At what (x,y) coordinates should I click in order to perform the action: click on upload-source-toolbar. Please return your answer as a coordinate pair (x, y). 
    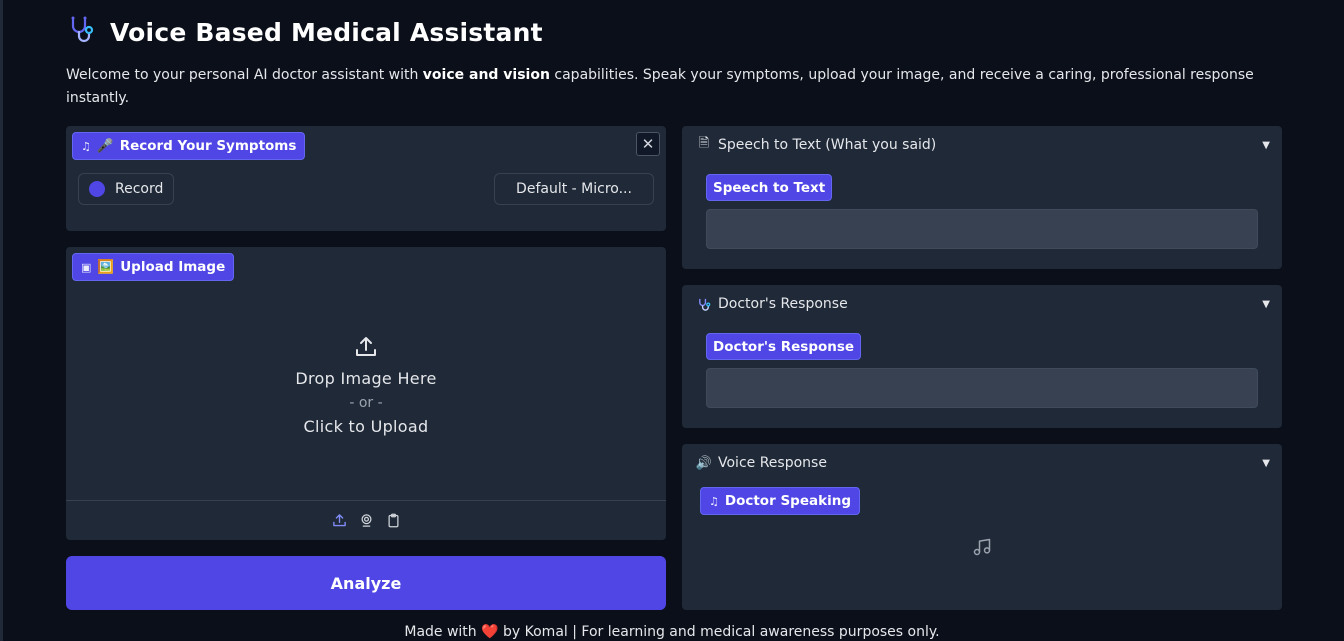
    Looking at the image, I should click on (366, 520).